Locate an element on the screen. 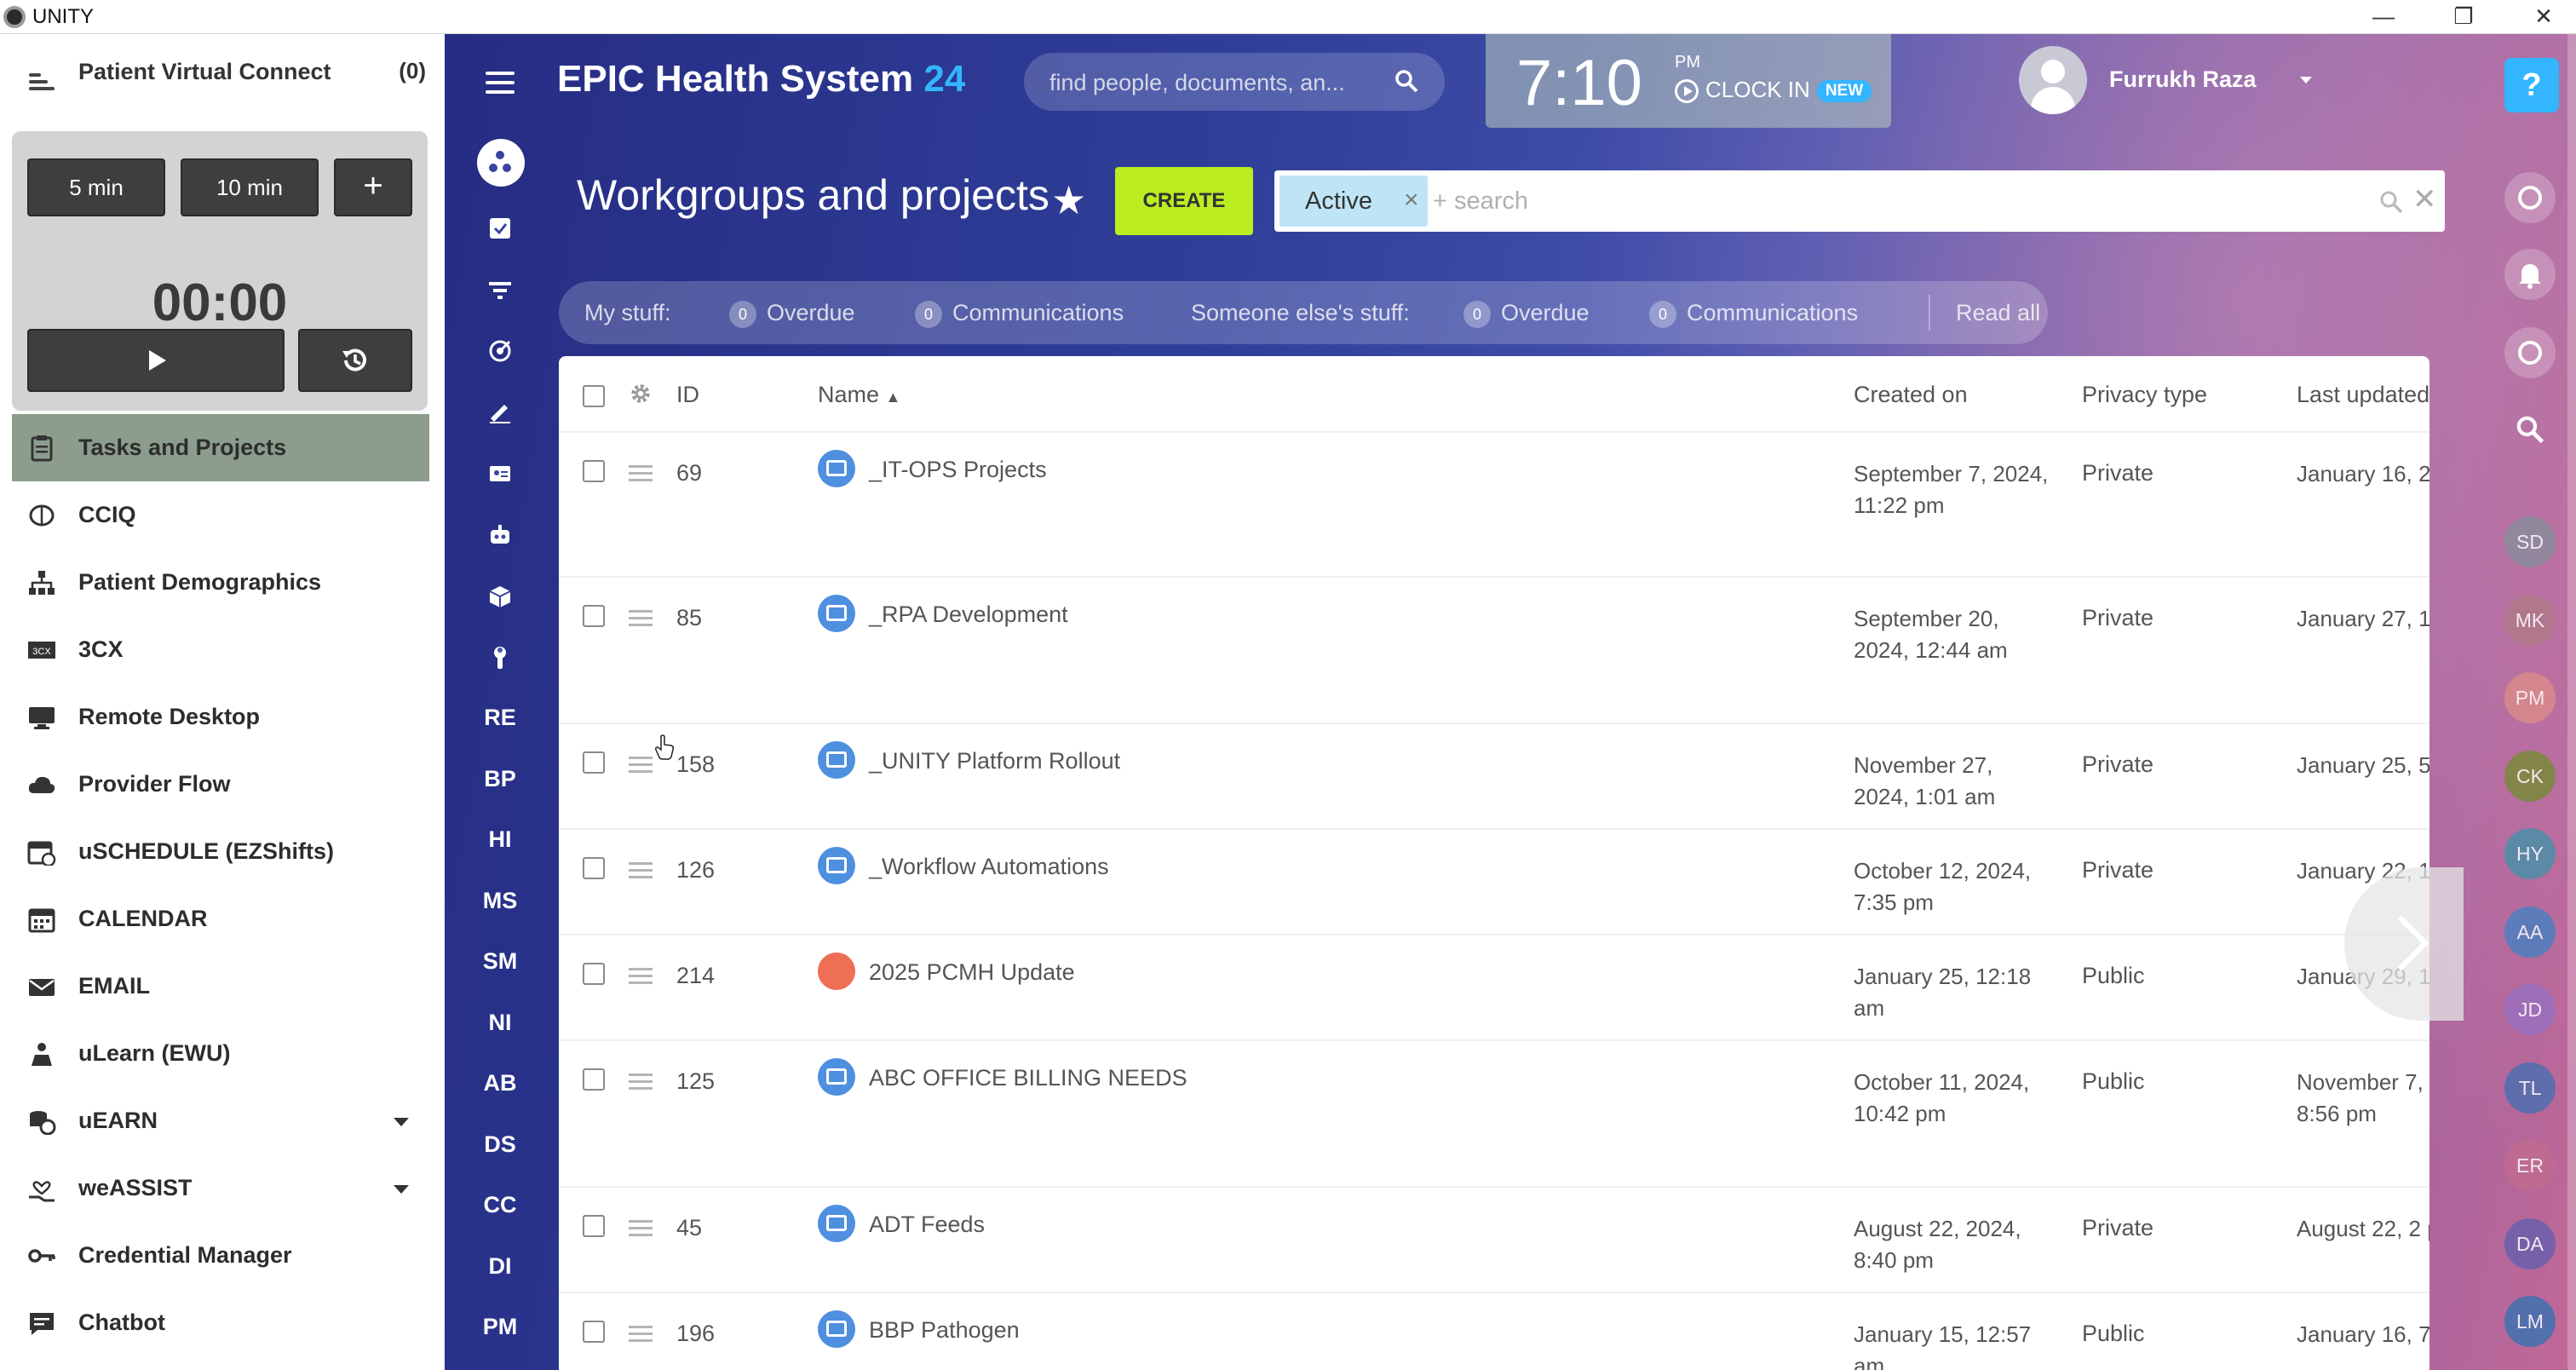 The height and width of the screenshot is (1370, 2576). read-all-button: Read all is located at coordinates (1998, 313).